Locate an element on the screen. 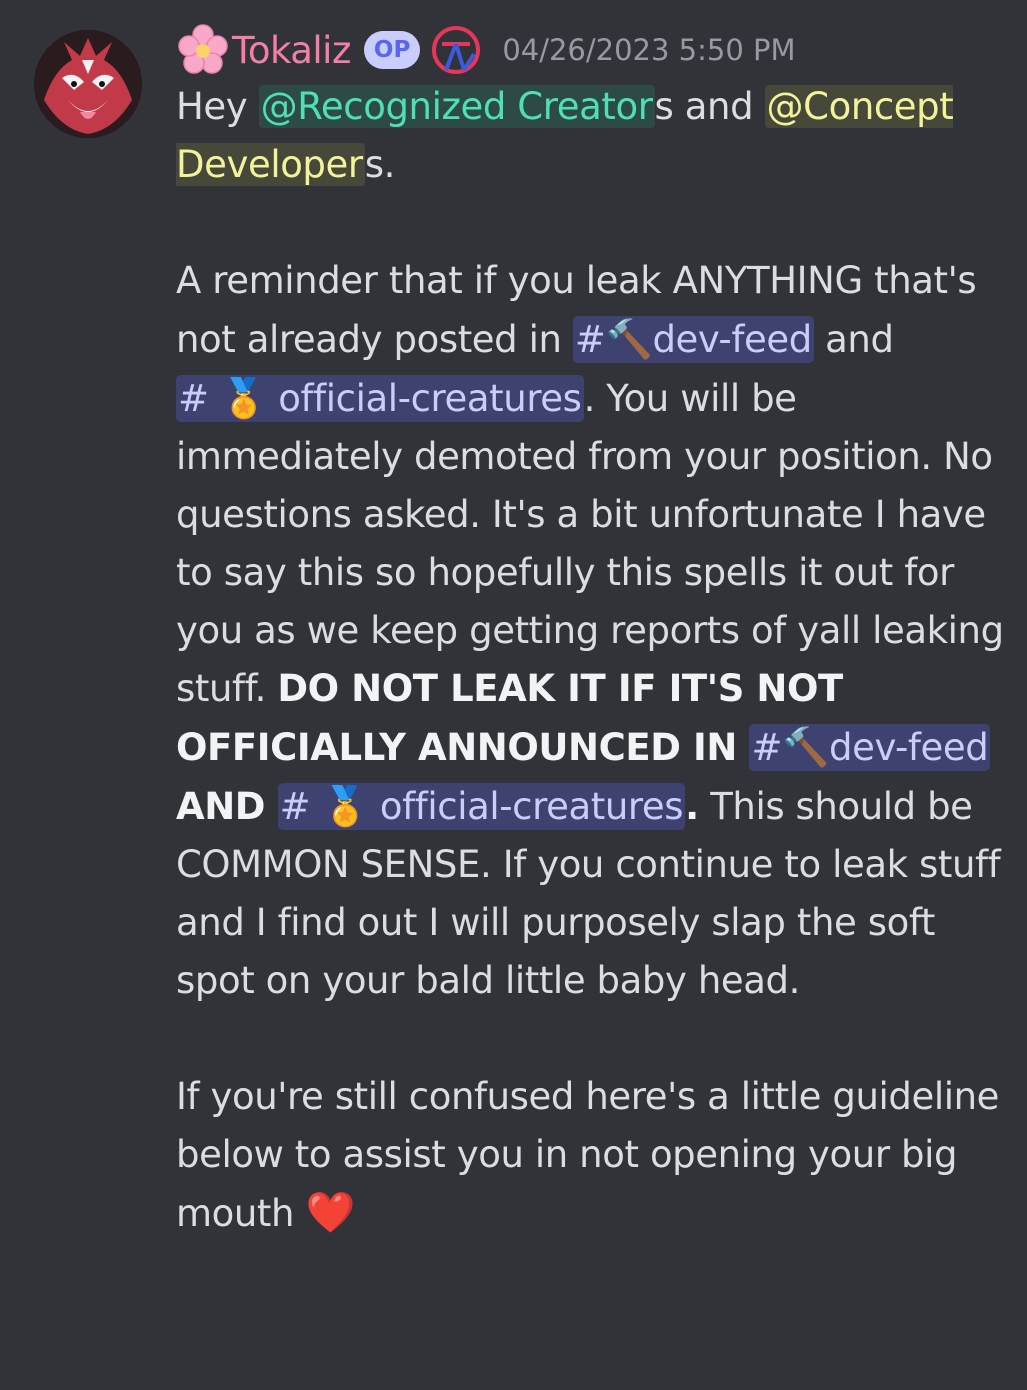 The image size is (1027, 1390). avatar is located at coordinates (88, 84).